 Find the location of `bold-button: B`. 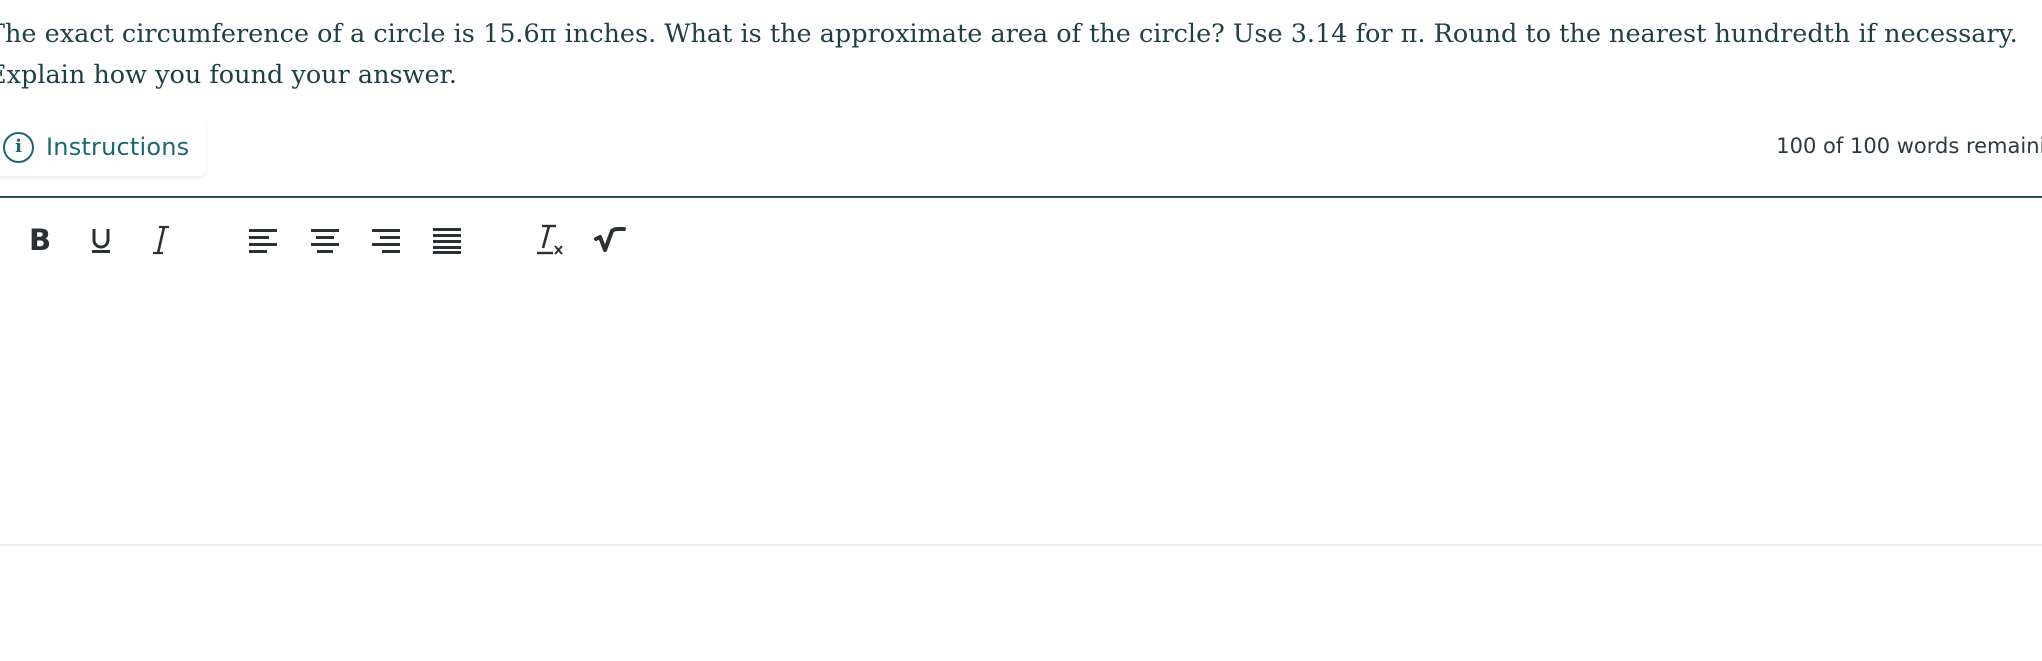

bold-button: B is located at coordinates (40, 240).